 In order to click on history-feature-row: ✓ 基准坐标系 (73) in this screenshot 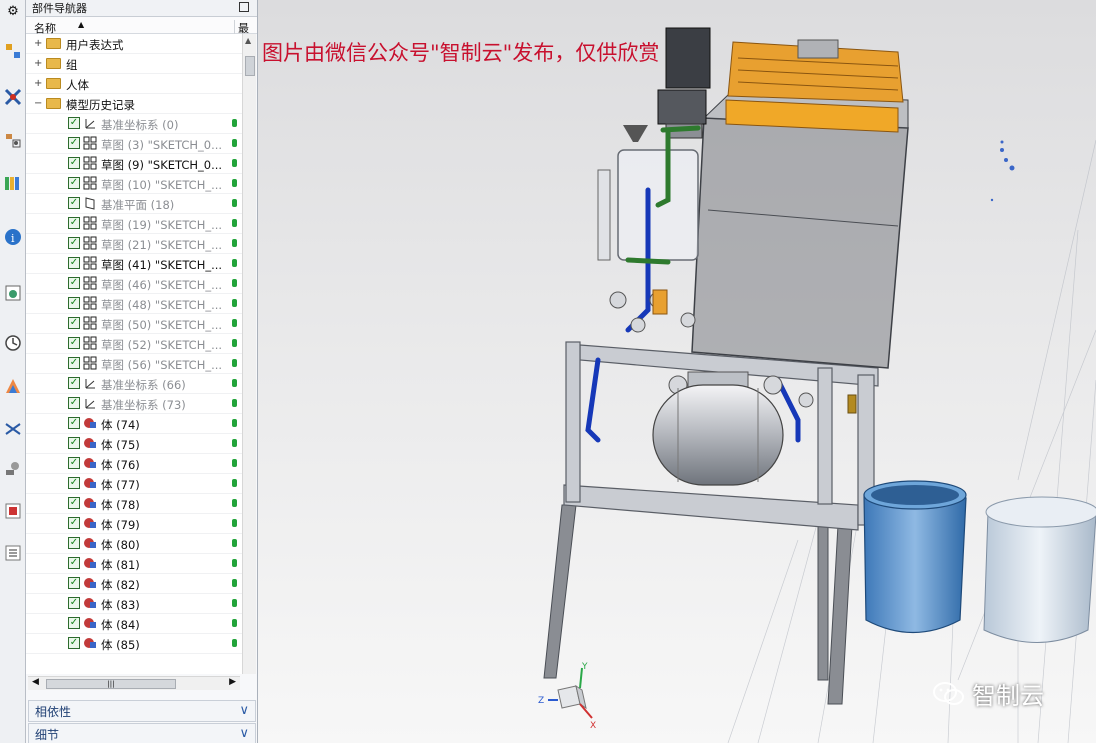, I will do `click(134, 404)`.